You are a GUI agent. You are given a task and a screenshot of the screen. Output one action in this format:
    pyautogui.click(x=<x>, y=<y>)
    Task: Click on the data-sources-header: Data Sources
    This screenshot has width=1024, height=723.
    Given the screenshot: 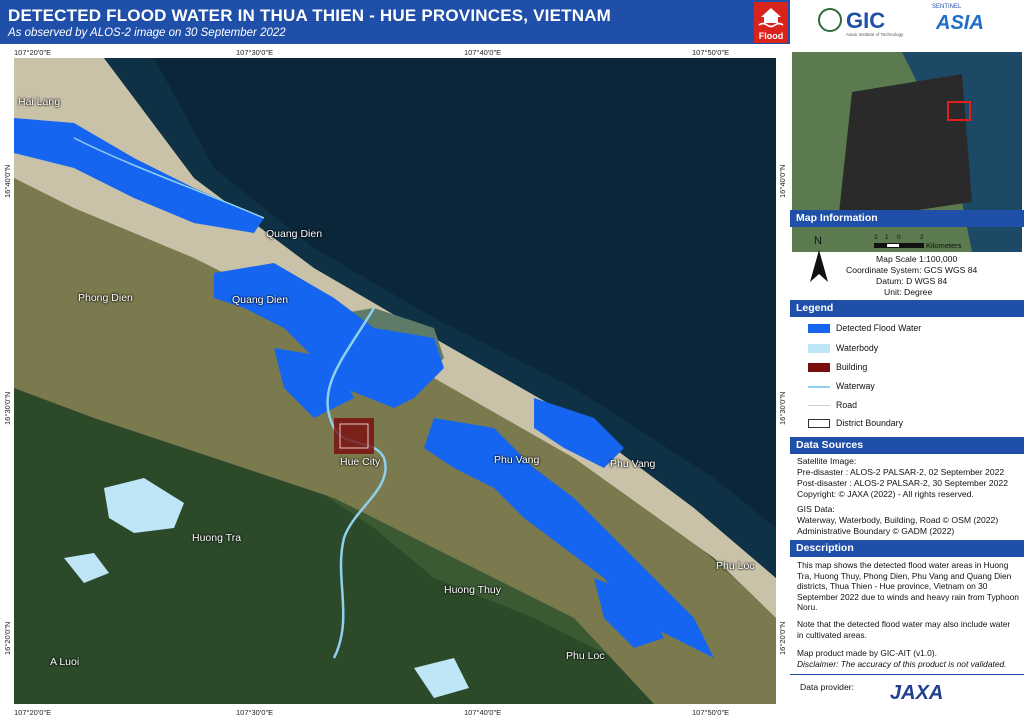 What is the action you would take?
    pyautogui.click(x=907, y=445)
    